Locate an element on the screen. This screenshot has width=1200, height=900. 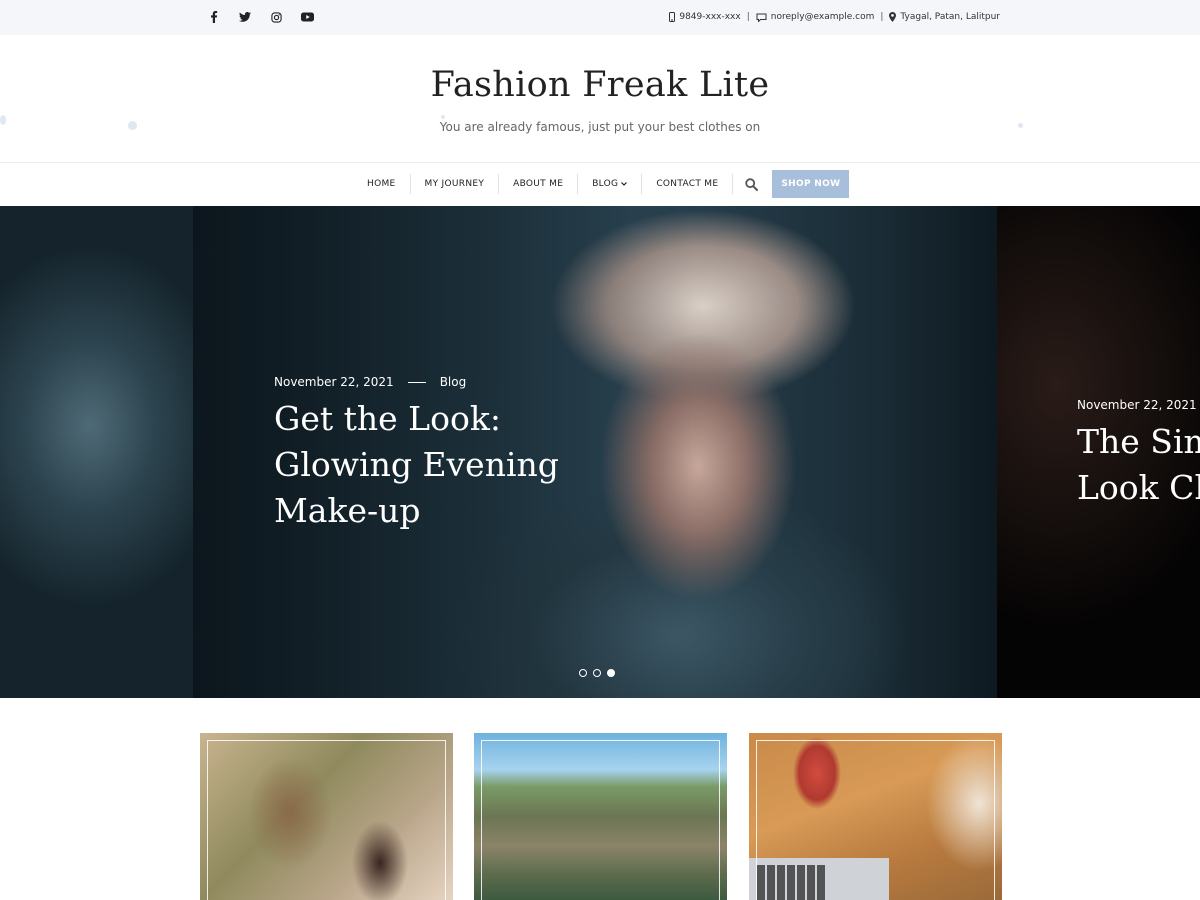
featured-posts is located at coordinates (601, 816).